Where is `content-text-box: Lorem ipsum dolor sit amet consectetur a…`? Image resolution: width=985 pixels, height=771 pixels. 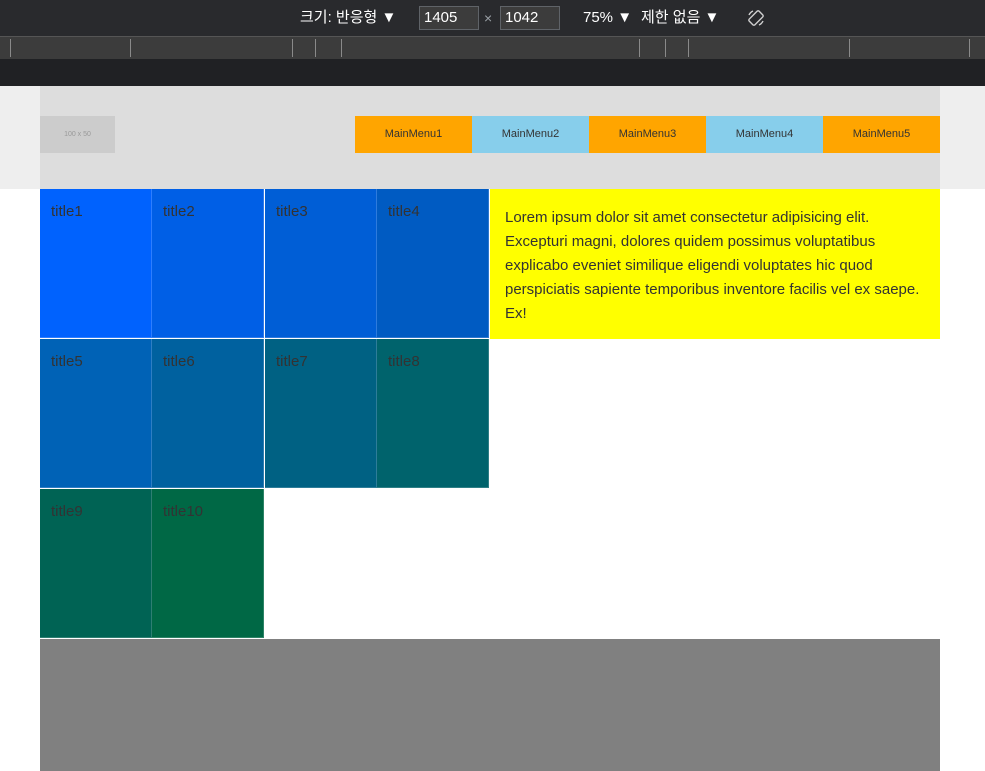
content-text-box: Lorem ipsum dolor sit amet consectetur a… is located at coordinates (715, 264).